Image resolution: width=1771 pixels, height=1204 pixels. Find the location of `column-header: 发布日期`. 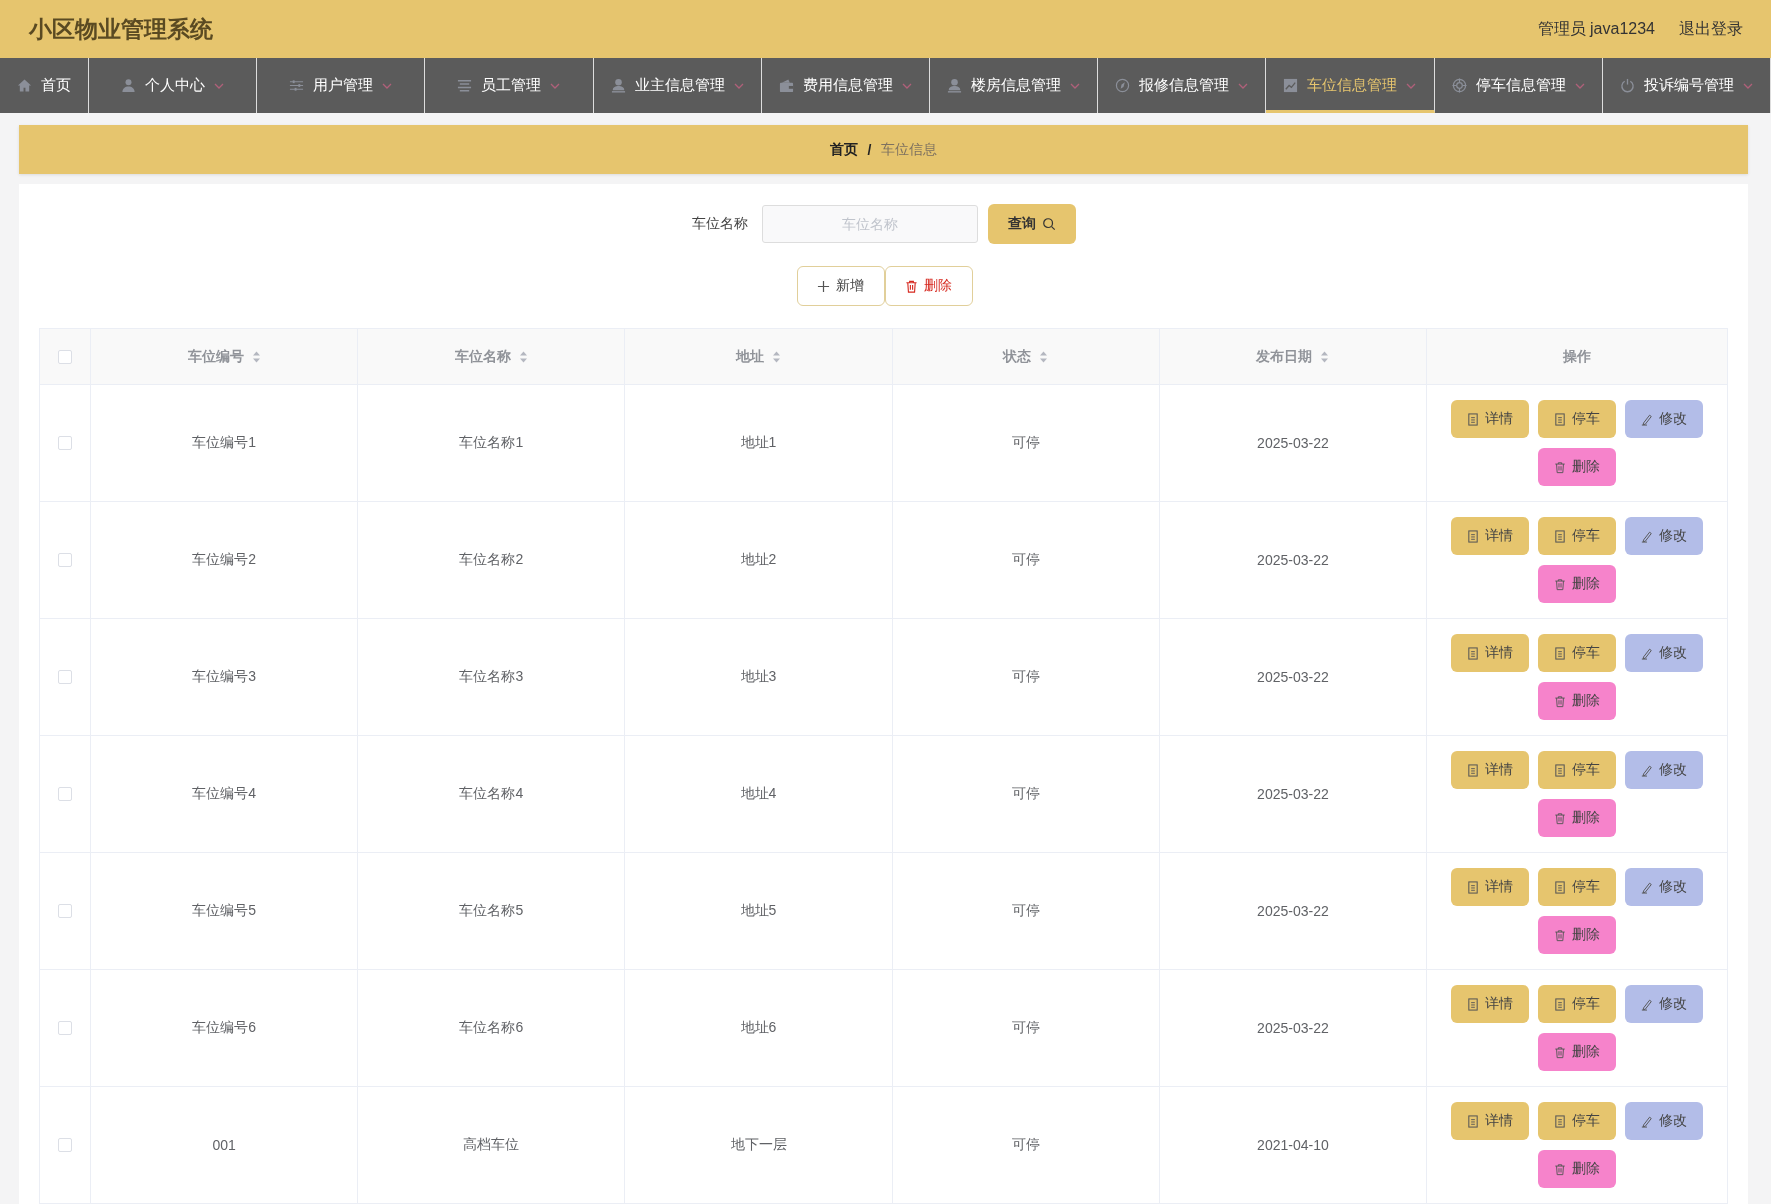

column-header: 发布日期 is located at coordinates (1284, 356).